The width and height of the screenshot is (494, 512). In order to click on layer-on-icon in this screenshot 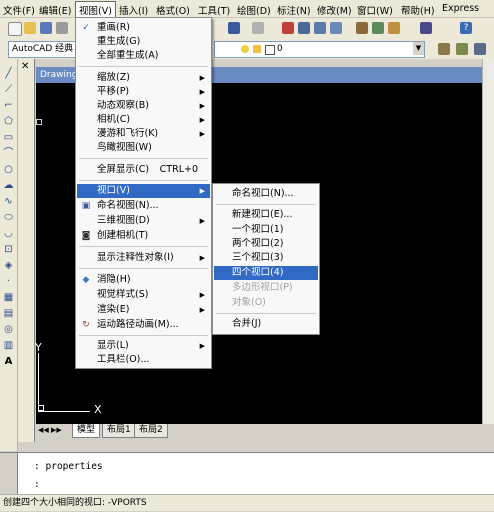, I will do `click(245, 49)`.